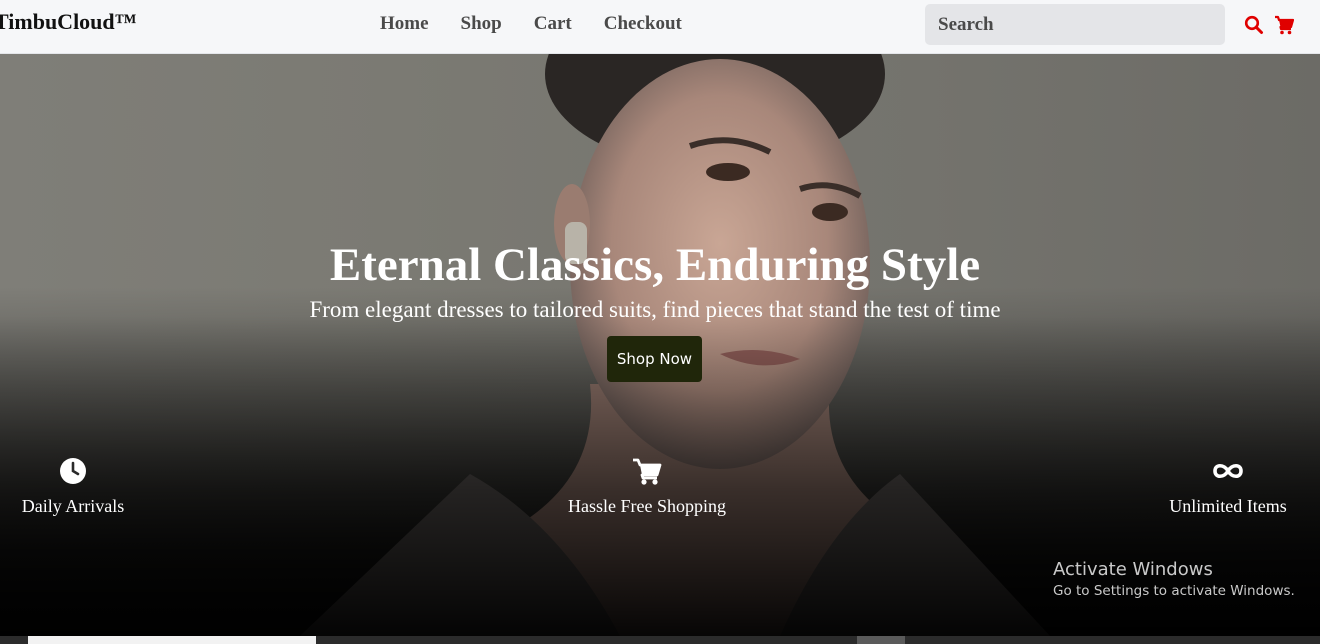 This screenshot has width=1320, height=644. I want to click on search-input, so click(1075, 24).